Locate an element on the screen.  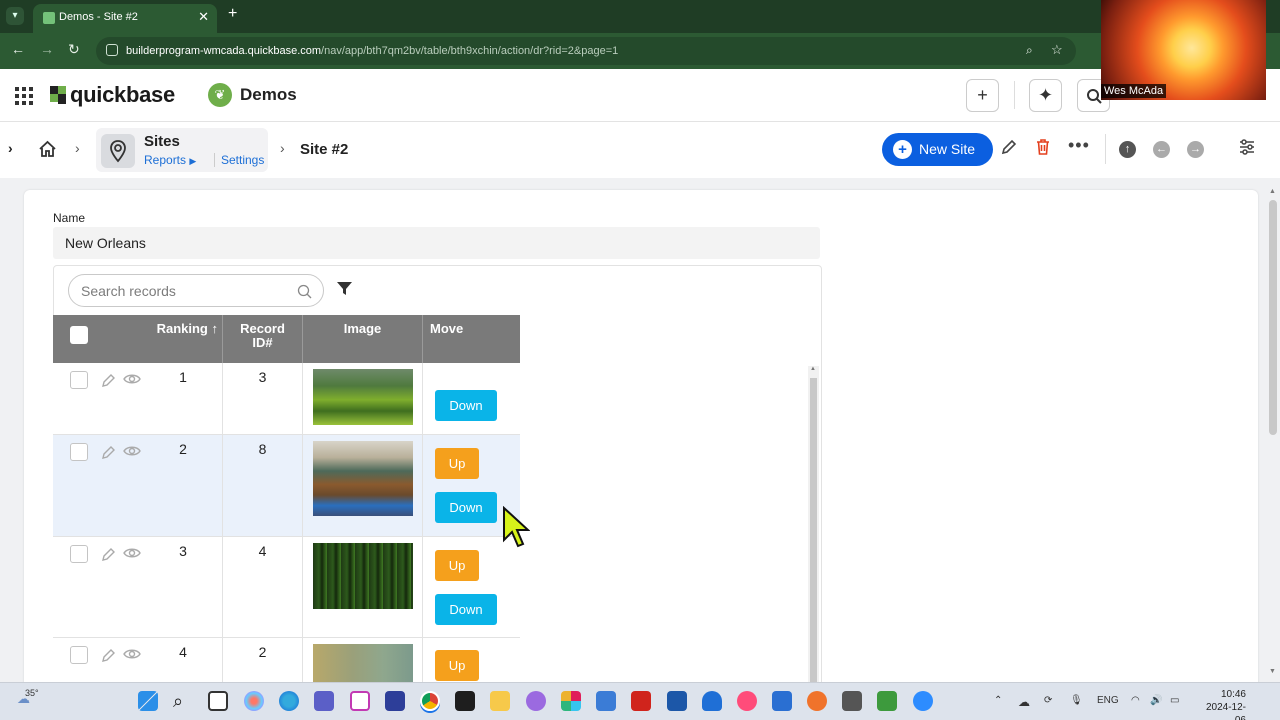
thumbnail-foggy-landscape is located at coordinates (363, 664).